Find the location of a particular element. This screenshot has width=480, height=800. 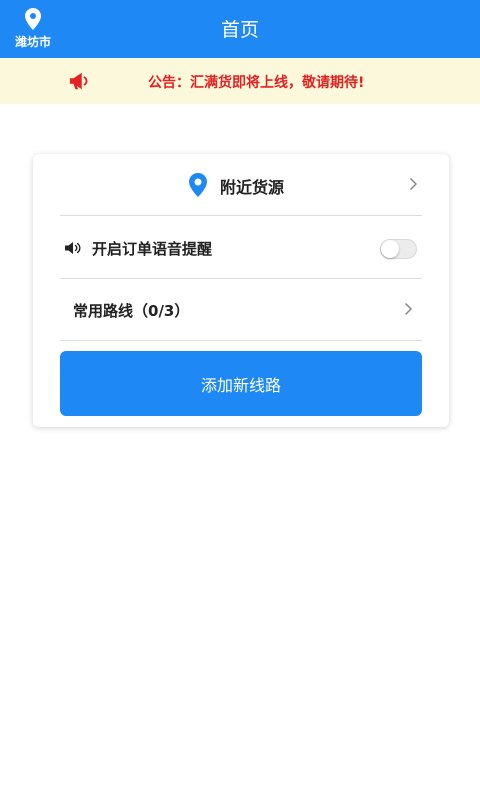

voice-reminder-toggle is located at coordinates (398, 249).